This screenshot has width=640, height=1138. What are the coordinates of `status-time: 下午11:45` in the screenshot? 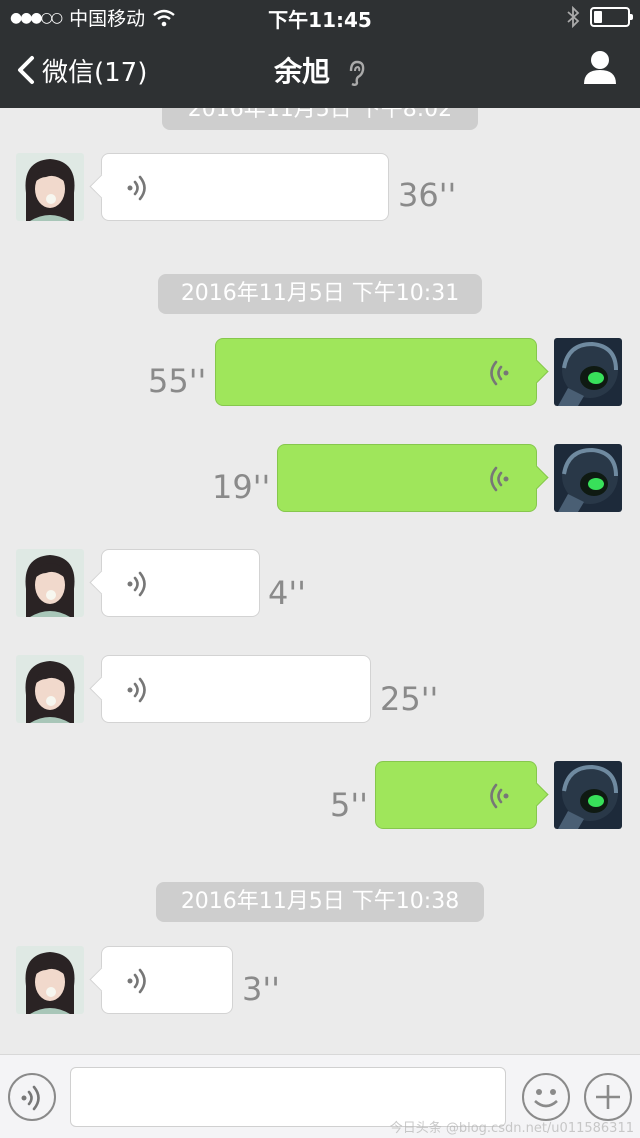 It's located at (320, 20).